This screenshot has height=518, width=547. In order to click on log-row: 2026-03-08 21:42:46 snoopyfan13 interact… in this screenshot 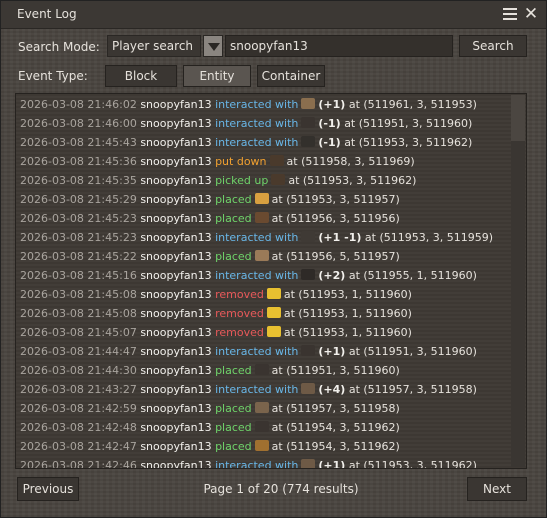, I will do `click(248, 462)`.